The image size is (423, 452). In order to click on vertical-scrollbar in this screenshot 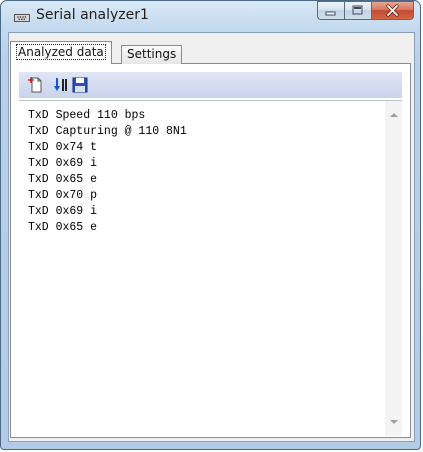, I will do `click(393, 268)`.